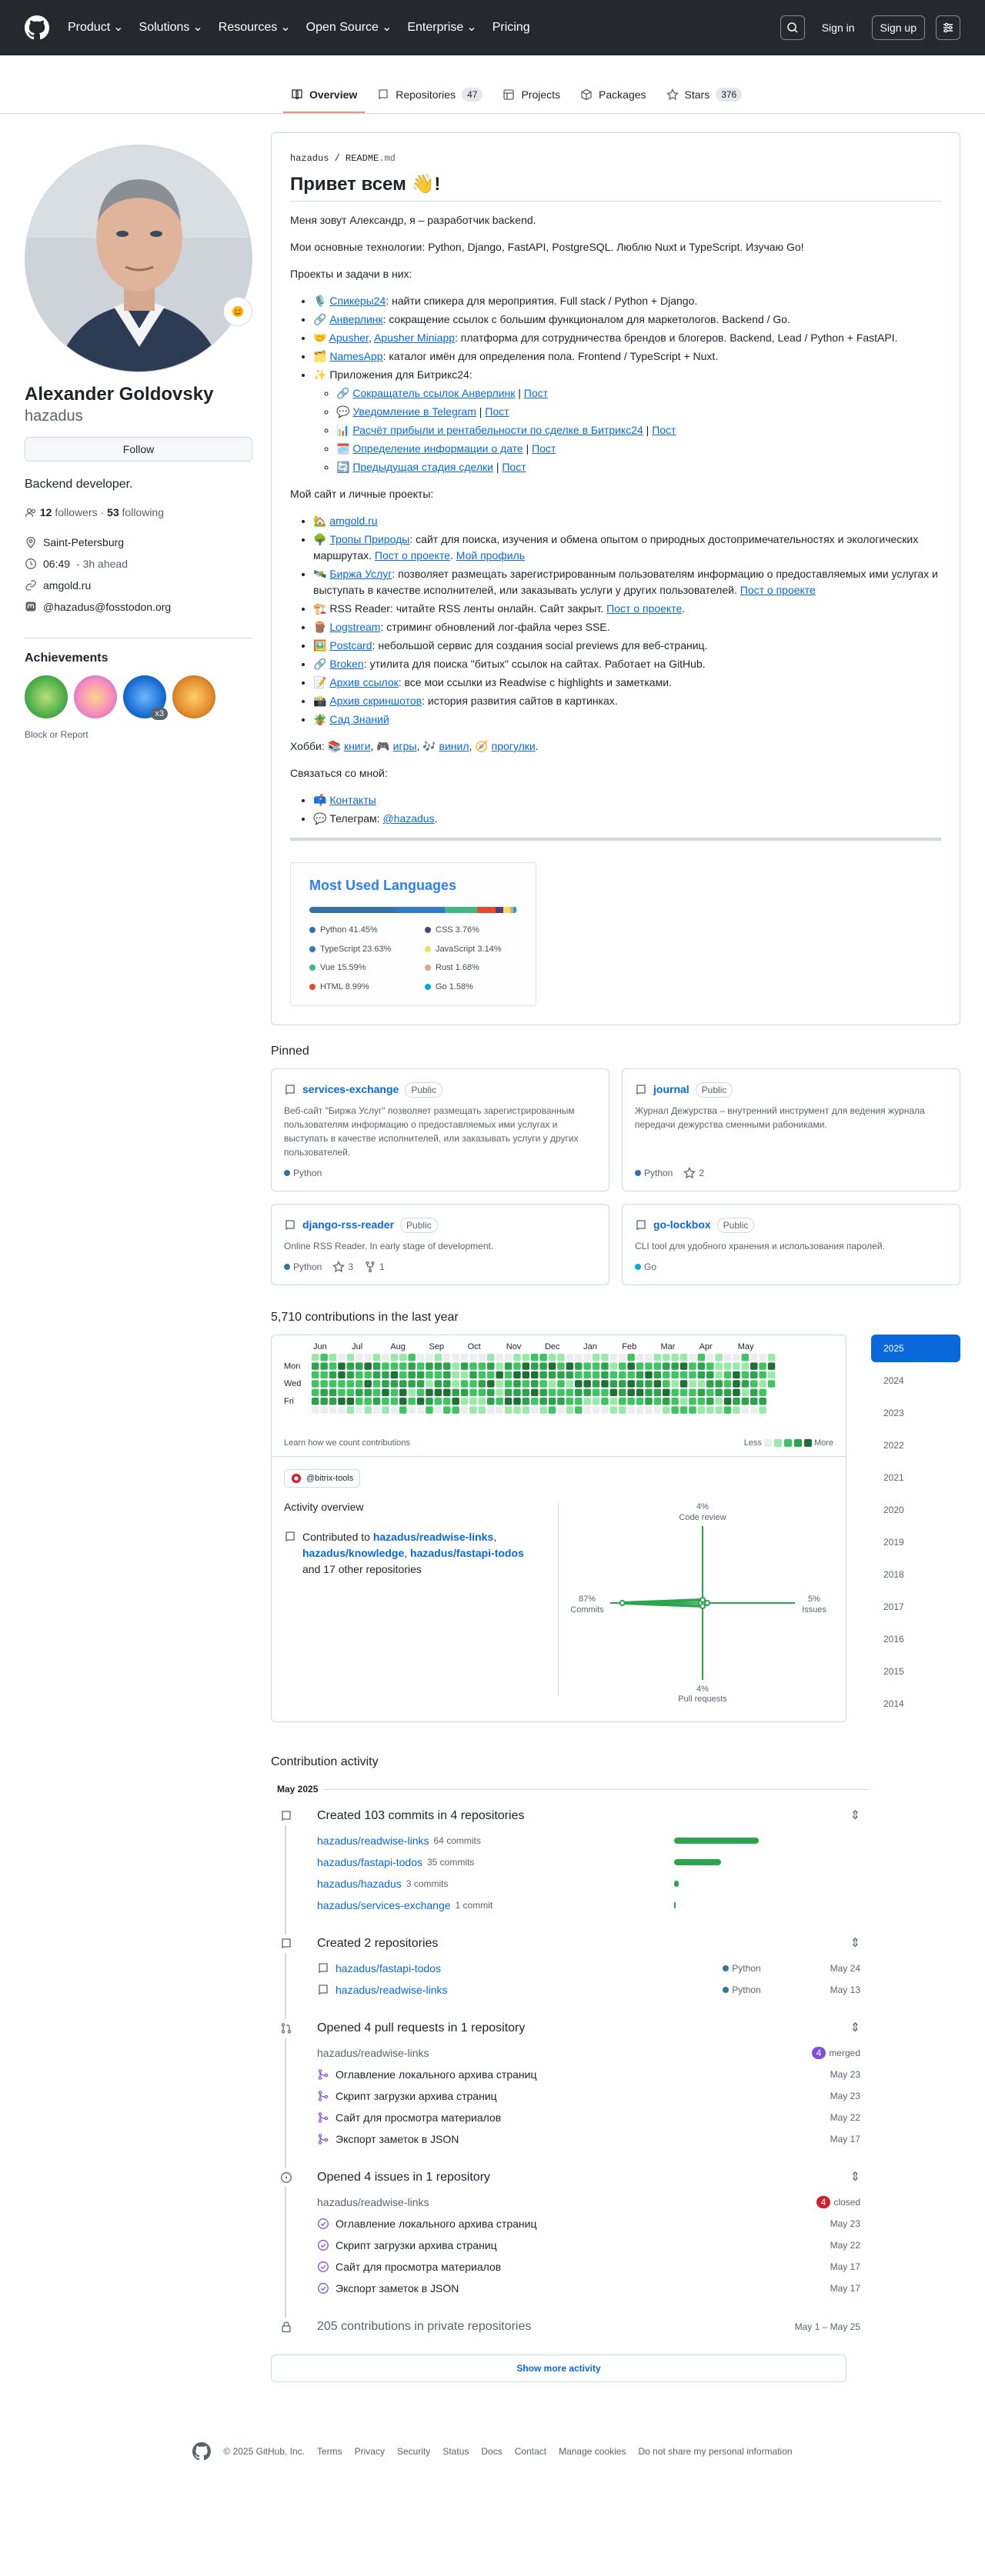 This screenshot has height=2576, width=985. I want to click on org-badge: @bitrix-tools, so click(322, 1478).